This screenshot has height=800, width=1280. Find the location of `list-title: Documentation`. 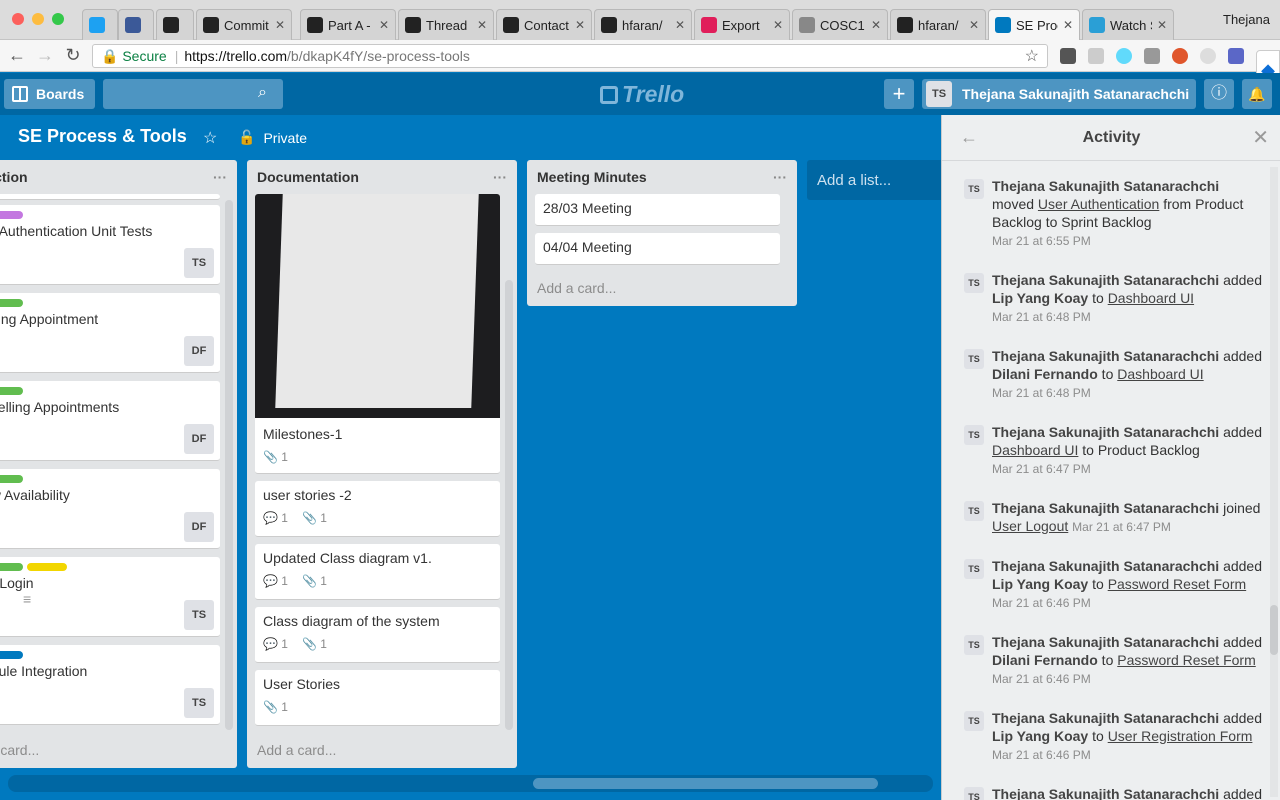

list-title: Documentation is located at coordinates (308, 177).